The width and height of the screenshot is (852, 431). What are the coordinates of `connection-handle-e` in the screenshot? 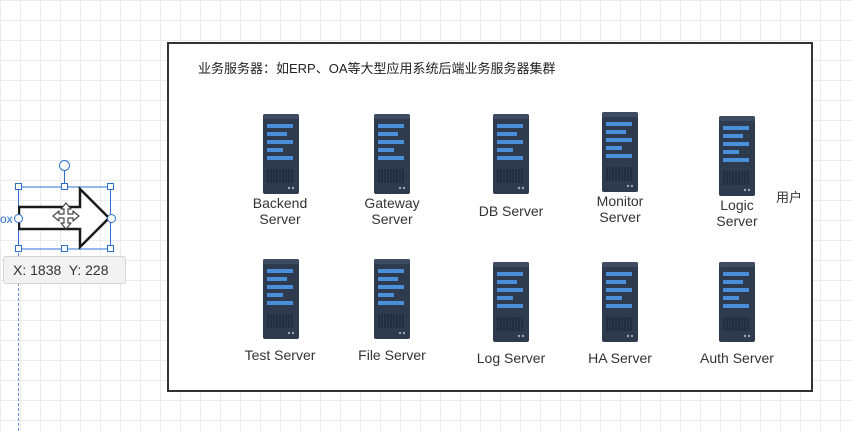 It's located at (111, 218).